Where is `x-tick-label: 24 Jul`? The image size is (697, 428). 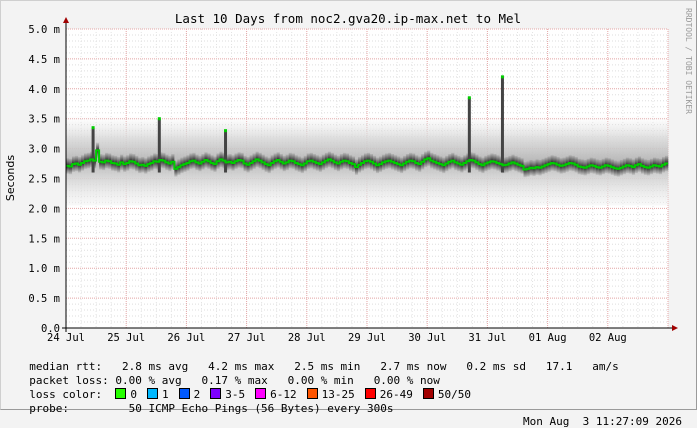
x-tick-label: 24 Jul is located at coordinates (66, 338).